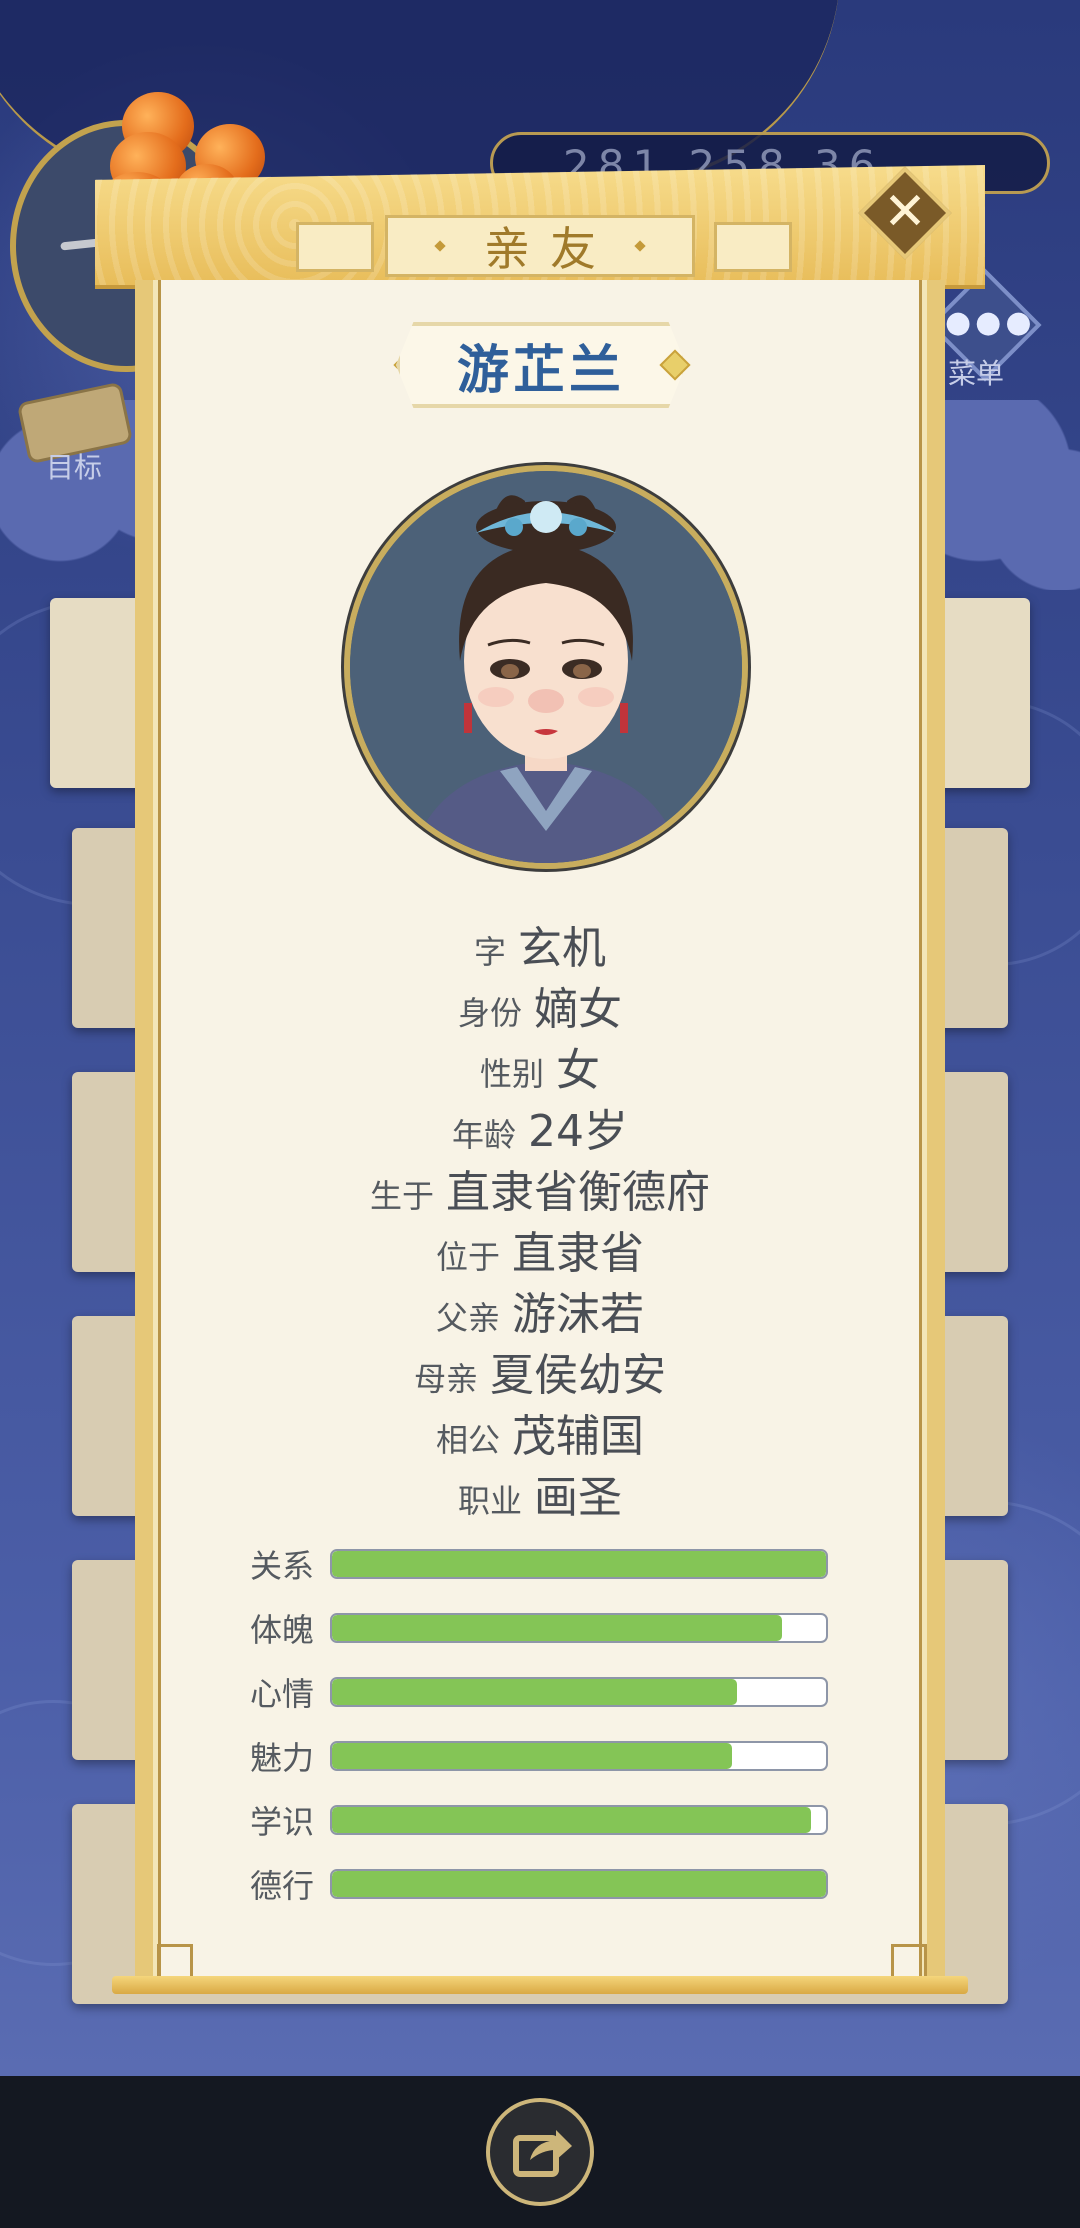  I want to click on info-label: 相公, so click(467, 1440).